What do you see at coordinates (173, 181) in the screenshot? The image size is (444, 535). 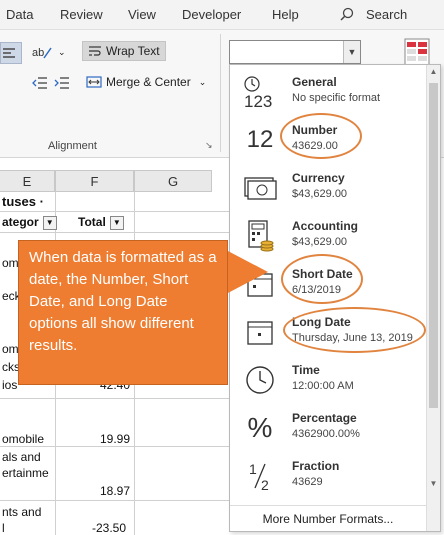 I see `column-header-g: G` at bounding box center [173, 181].